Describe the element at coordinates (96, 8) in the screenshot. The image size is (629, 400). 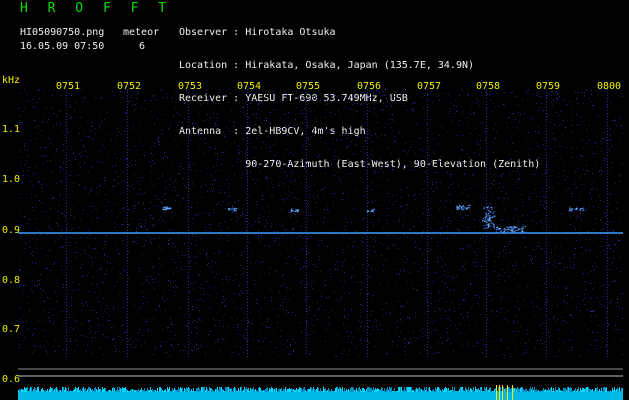
I see `app-title: H R O F F T` at that location.